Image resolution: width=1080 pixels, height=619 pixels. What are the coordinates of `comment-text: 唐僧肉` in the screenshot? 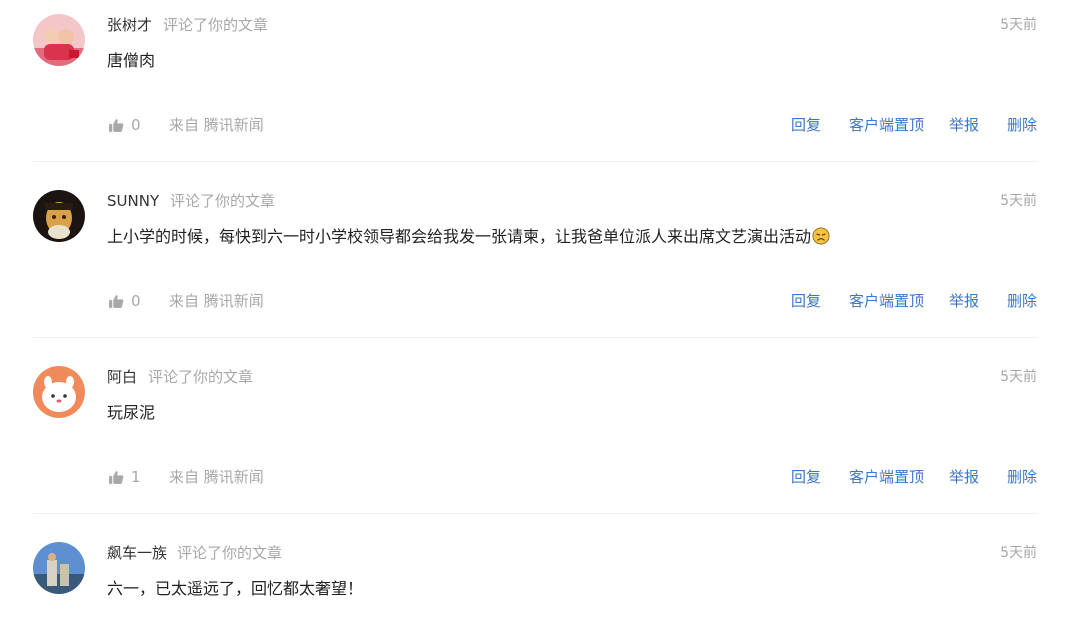 It's located at (131, 60).